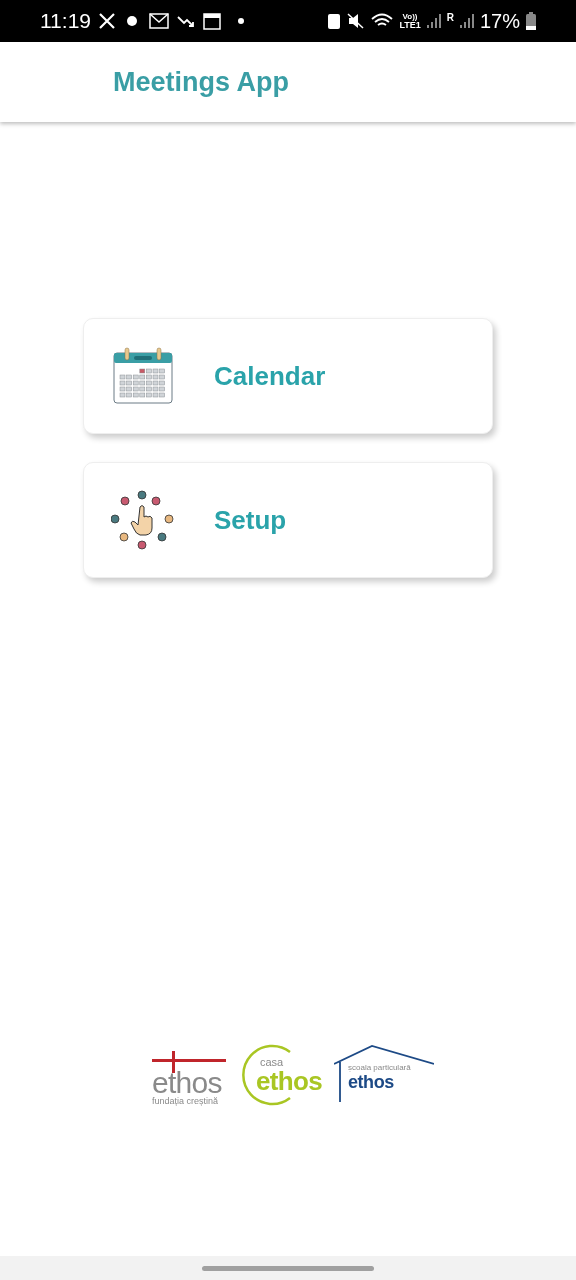  I want to click on cross-icon, so click(189, 1062).